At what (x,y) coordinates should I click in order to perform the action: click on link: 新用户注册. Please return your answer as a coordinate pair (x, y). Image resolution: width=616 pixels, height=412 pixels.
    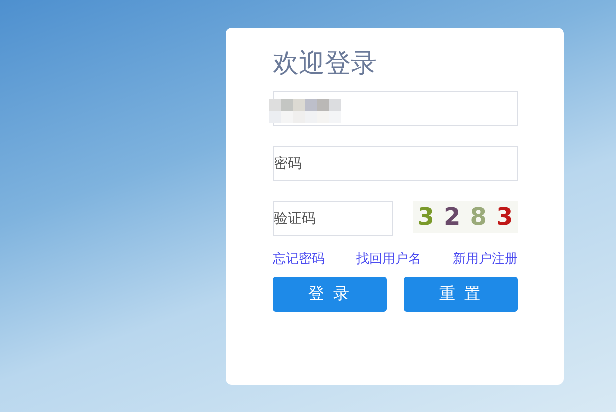
    Looking at the image, I should click on (485, 259).